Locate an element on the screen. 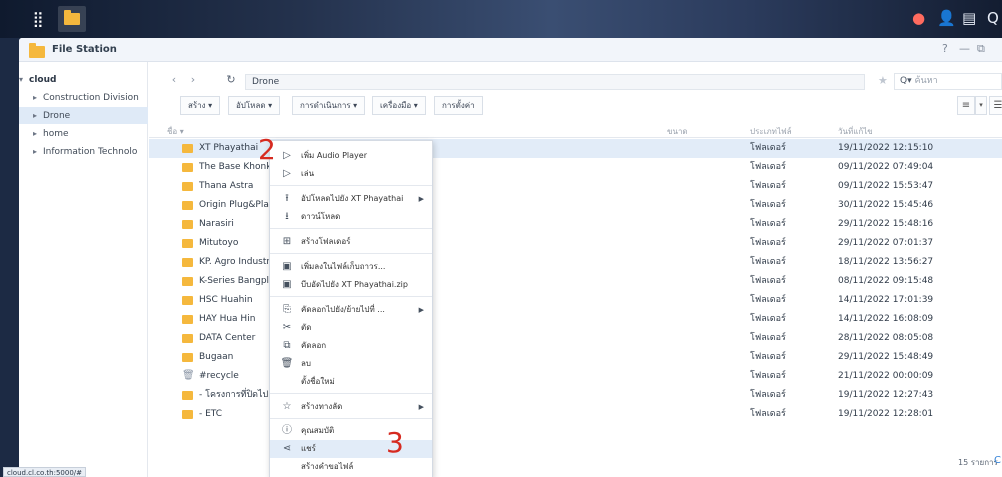 The height and width of the screenshot is (477, 1002). menu-item-label: ลบ is located at coordinates (306, 363).